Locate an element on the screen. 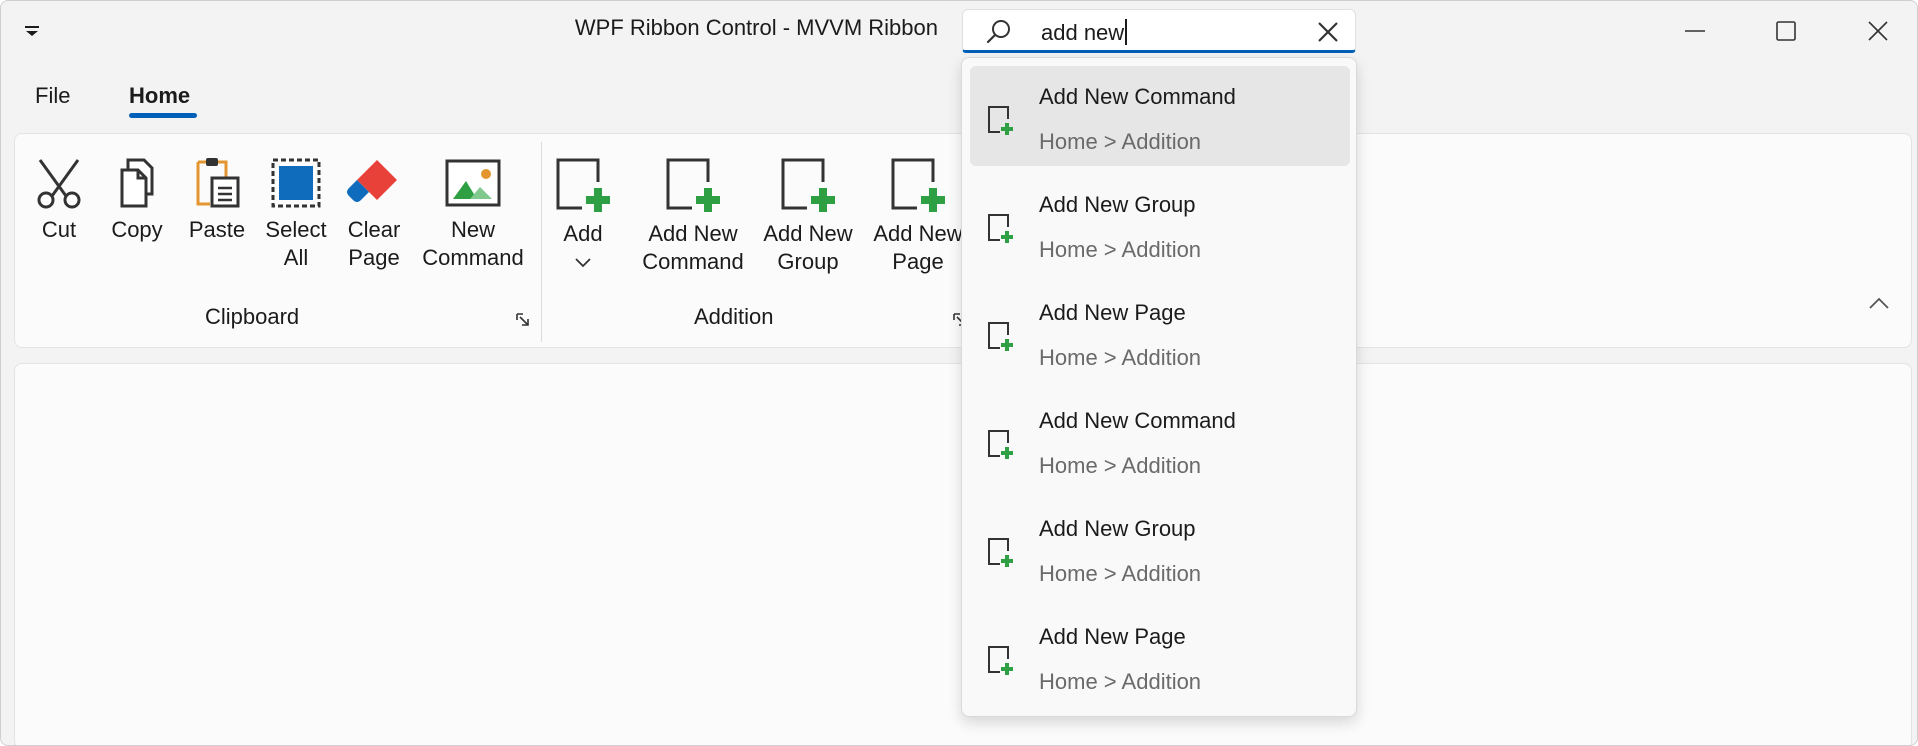 The height and width of the screenshot is (746, 1918). eraser-icon is located at coordinates (372, 181).